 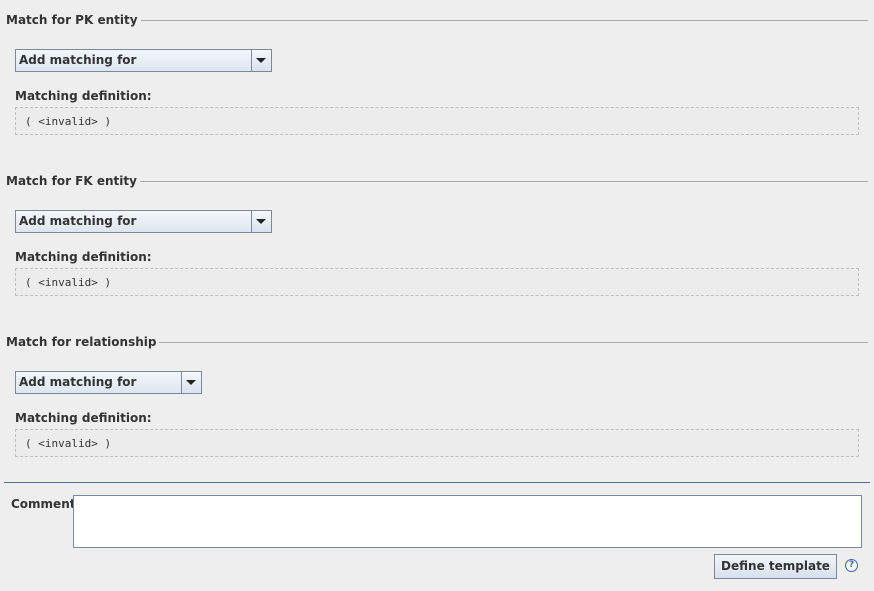 What do you see at coordinates (437, 443) in the screenshot?
I see `relationship-matching-definition-box: ( <invalid> )` at bounding box center [437, 443].